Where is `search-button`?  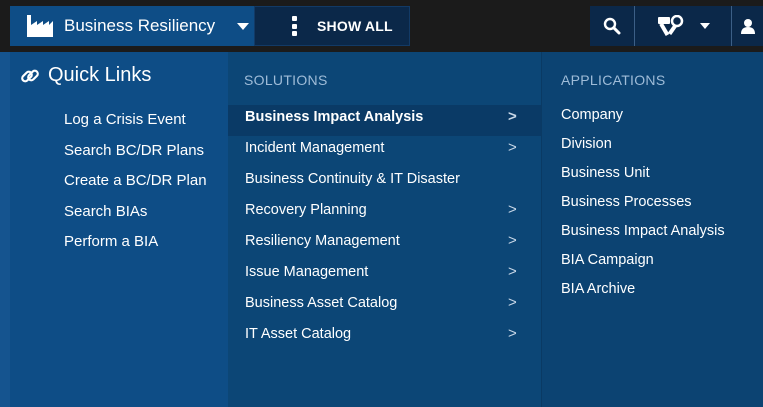 search-button is located at coordinates (612, 26).